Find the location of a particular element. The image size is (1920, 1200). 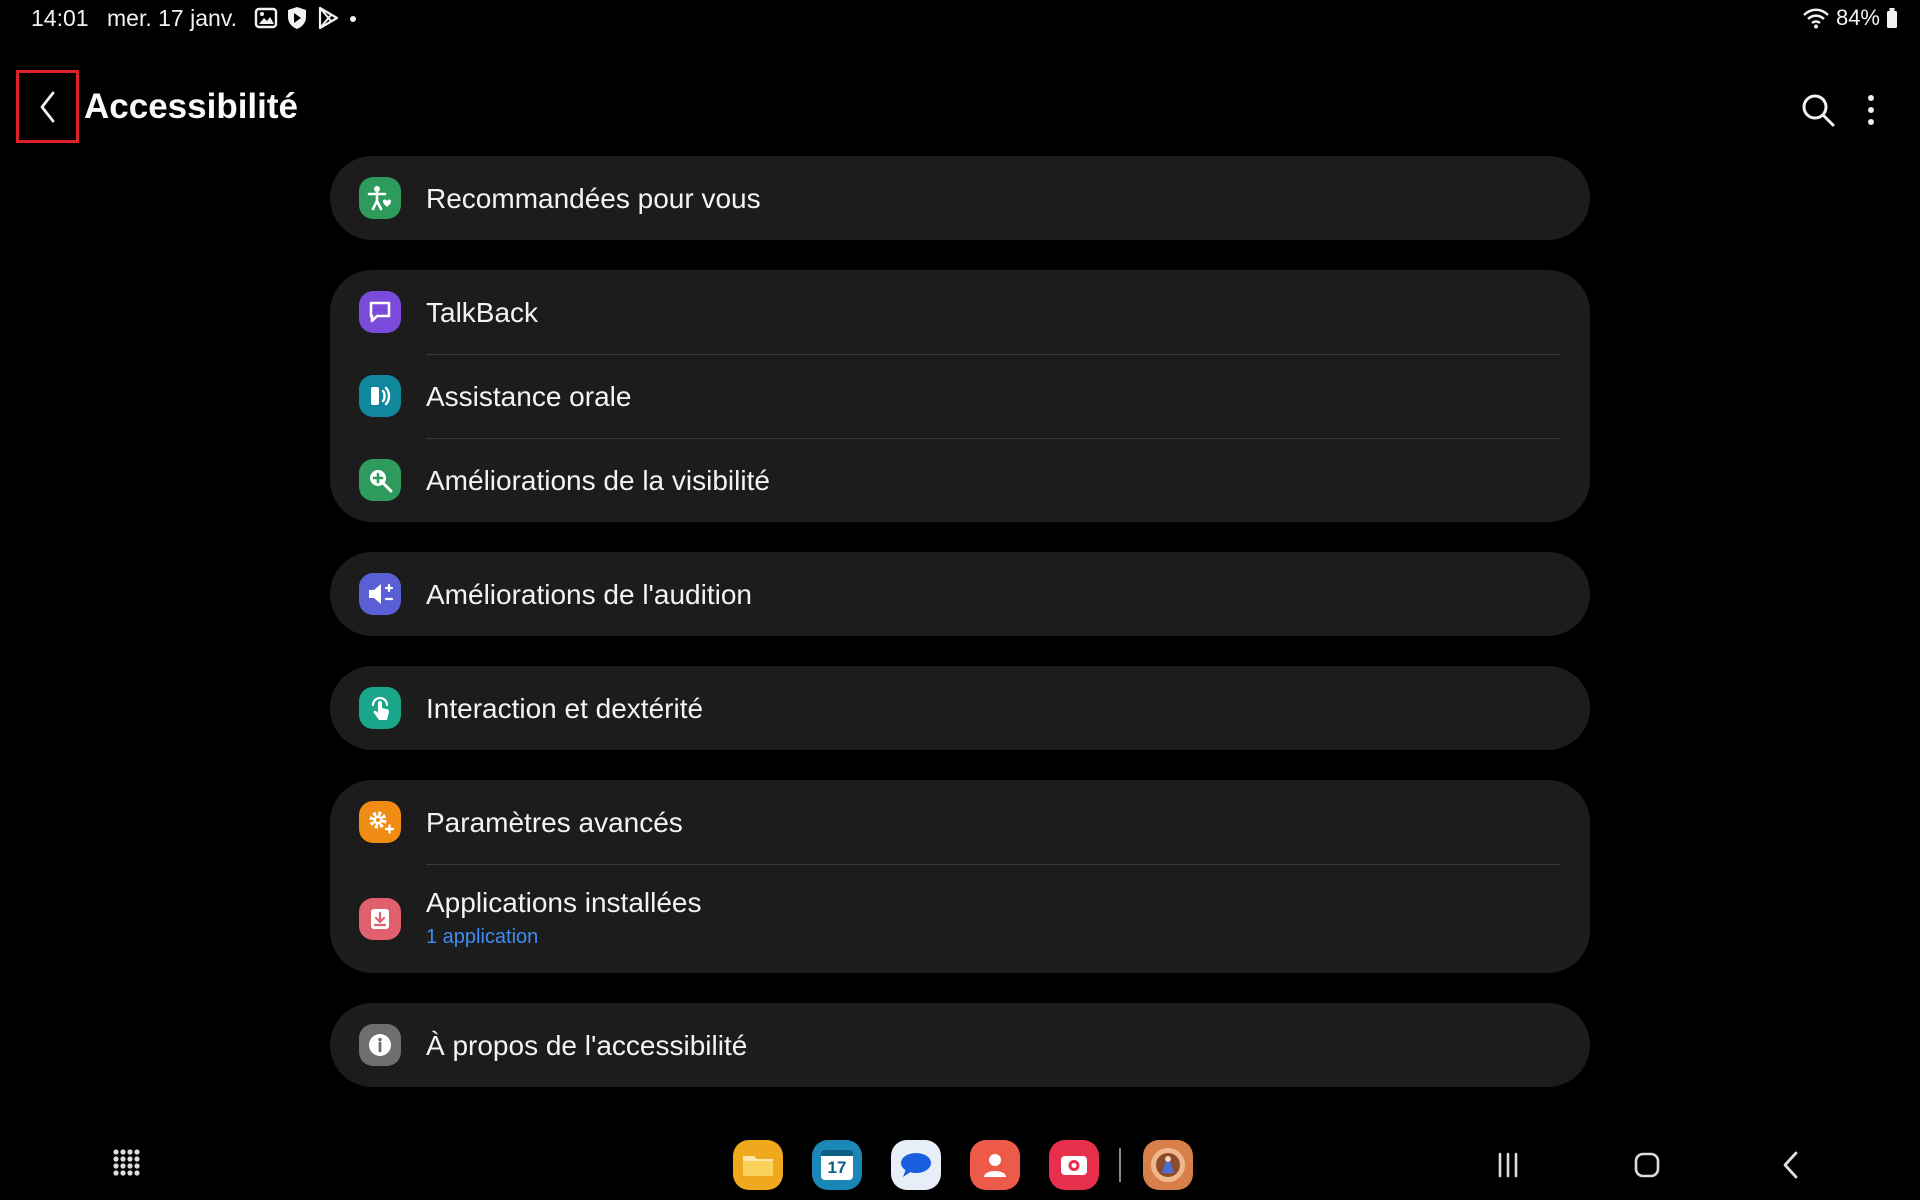

list-item-label: Applications installées is located at coordinates (564, 902).